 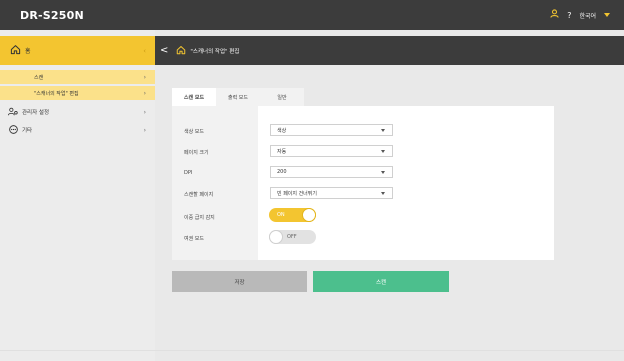 I want to click on sidebar-item-edit-job: "스캐너의 작업" 편집 ›, so click(x=77, y=93).